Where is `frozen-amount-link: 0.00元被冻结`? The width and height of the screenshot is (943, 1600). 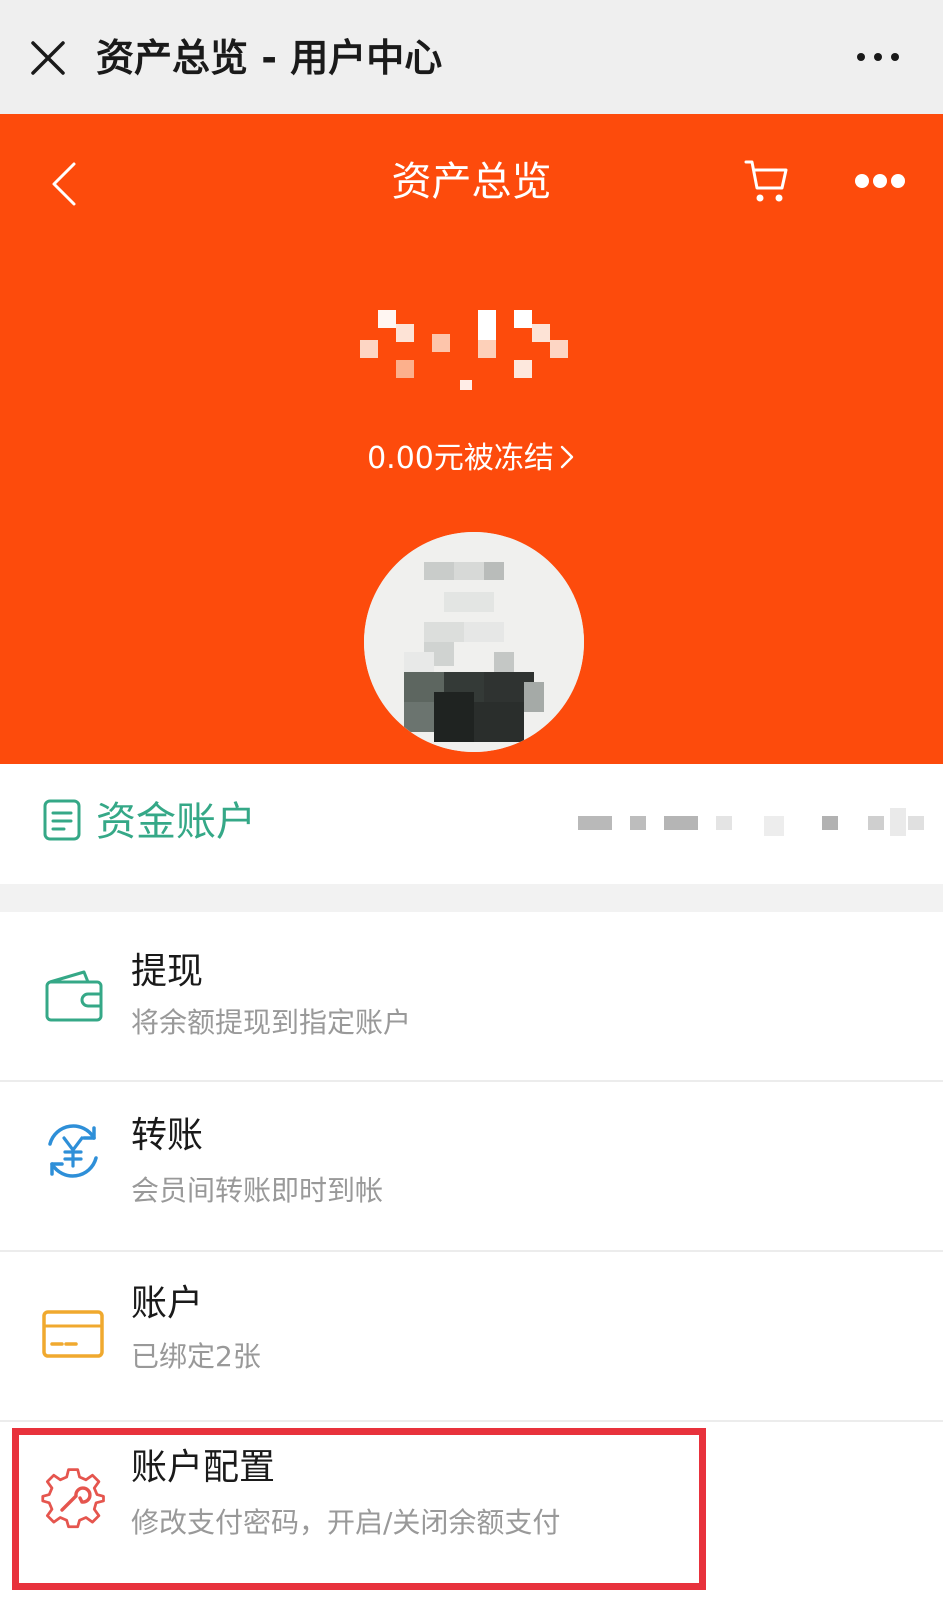 frozen-amount-link: 0.00元被冻结 is located at coordinates (471, 459).